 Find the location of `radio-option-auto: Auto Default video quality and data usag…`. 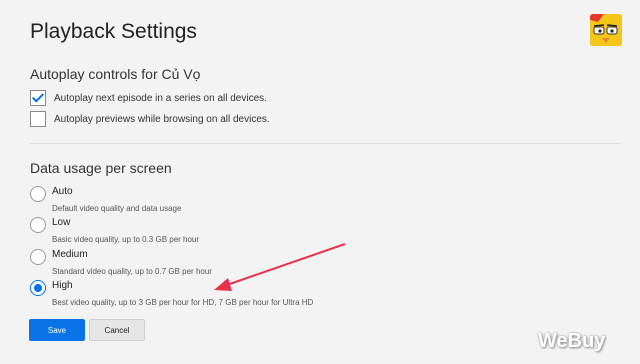

radio-option-auto: Auto Default video quality and data usag… is located at coordinates (105, 200).